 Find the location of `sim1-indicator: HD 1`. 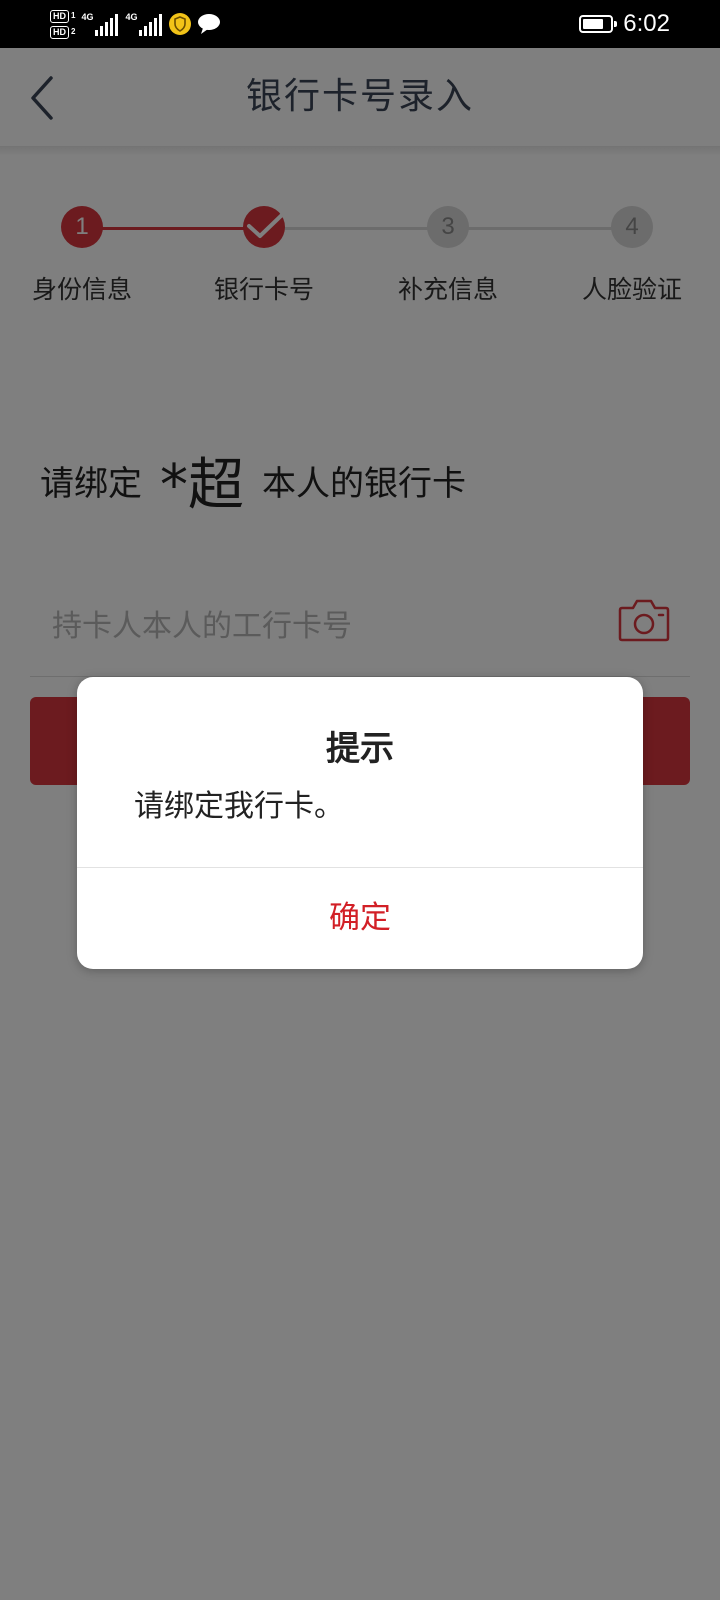

sim1-indicator: HD 1 is located at coordinates (63, 16).